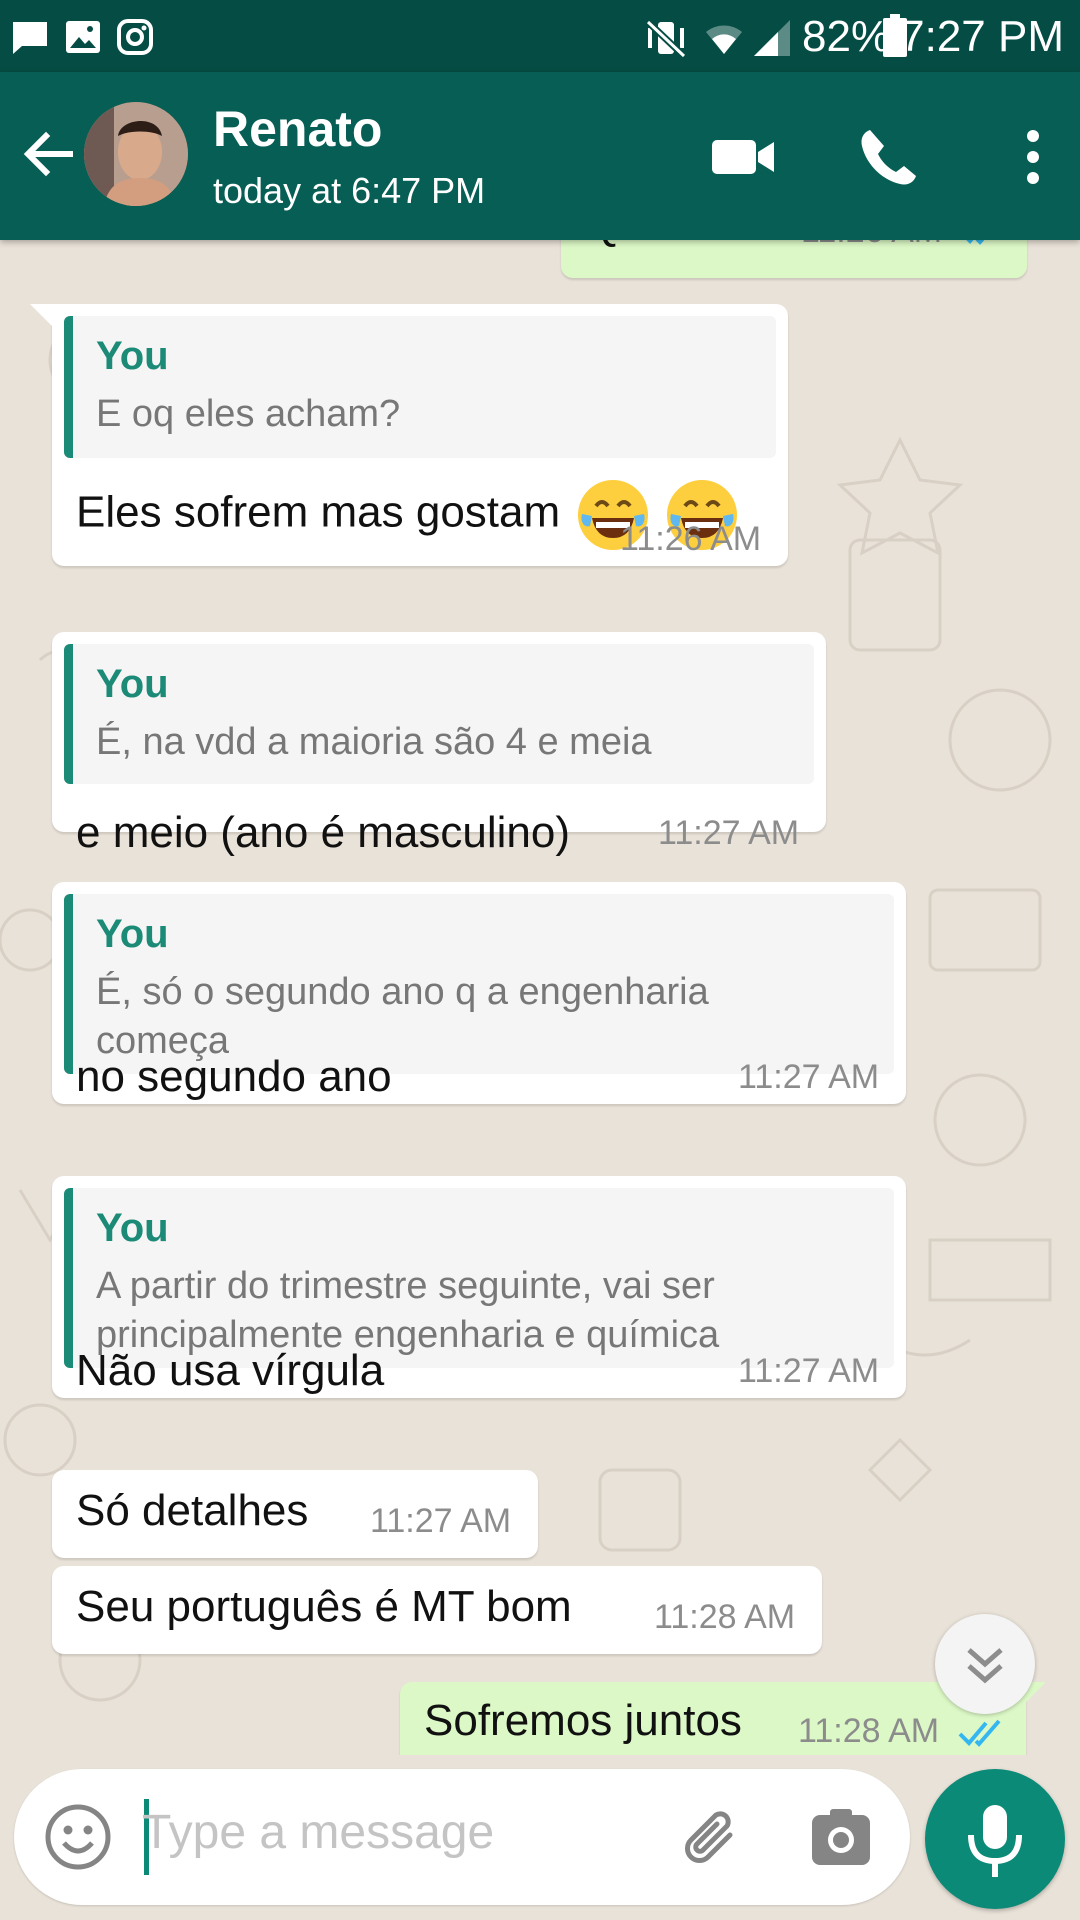 This screenshot has width=1080, height=1920. Describe the element at coordinates (192, 1510) in the screenshot. I see `message-text: Só detalhes` at that location.